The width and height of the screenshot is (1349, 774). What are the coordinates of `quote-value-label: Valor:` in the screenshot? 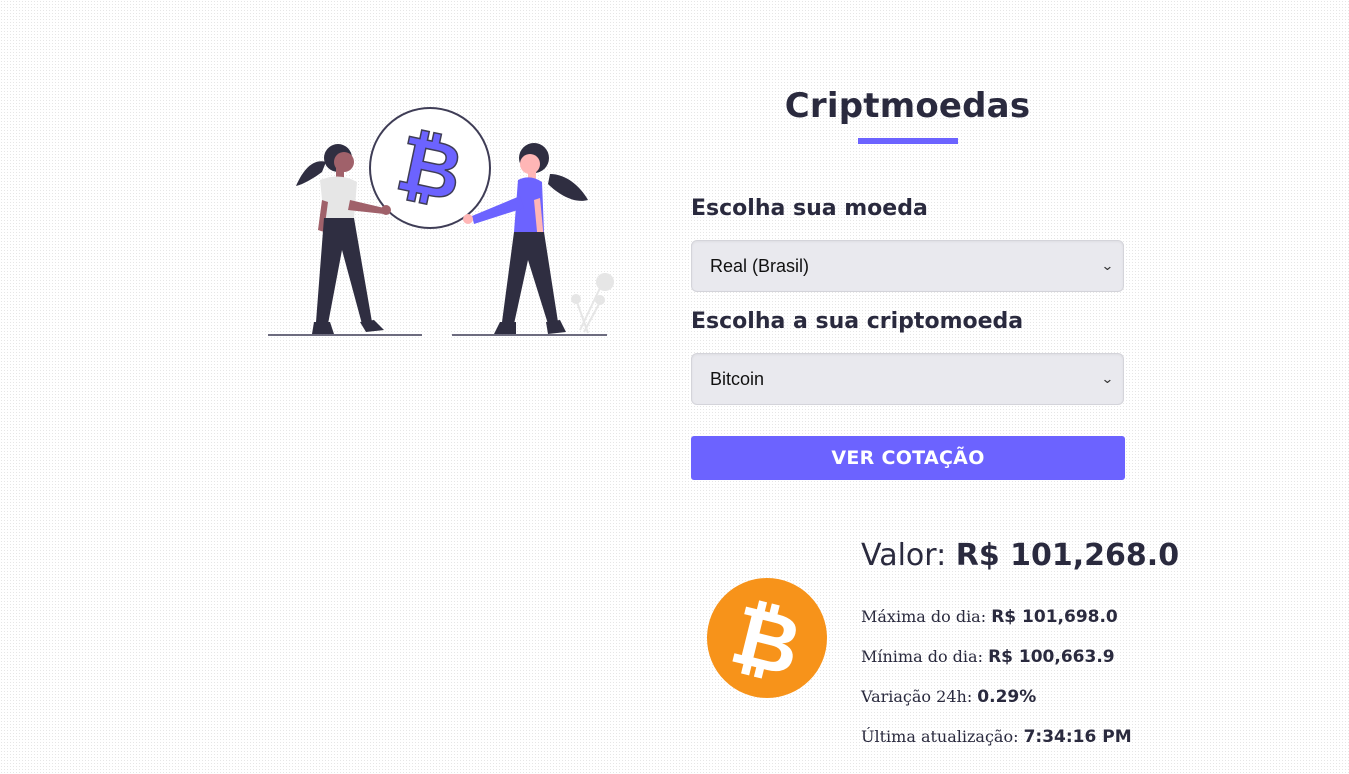 It's located at (904, 555).